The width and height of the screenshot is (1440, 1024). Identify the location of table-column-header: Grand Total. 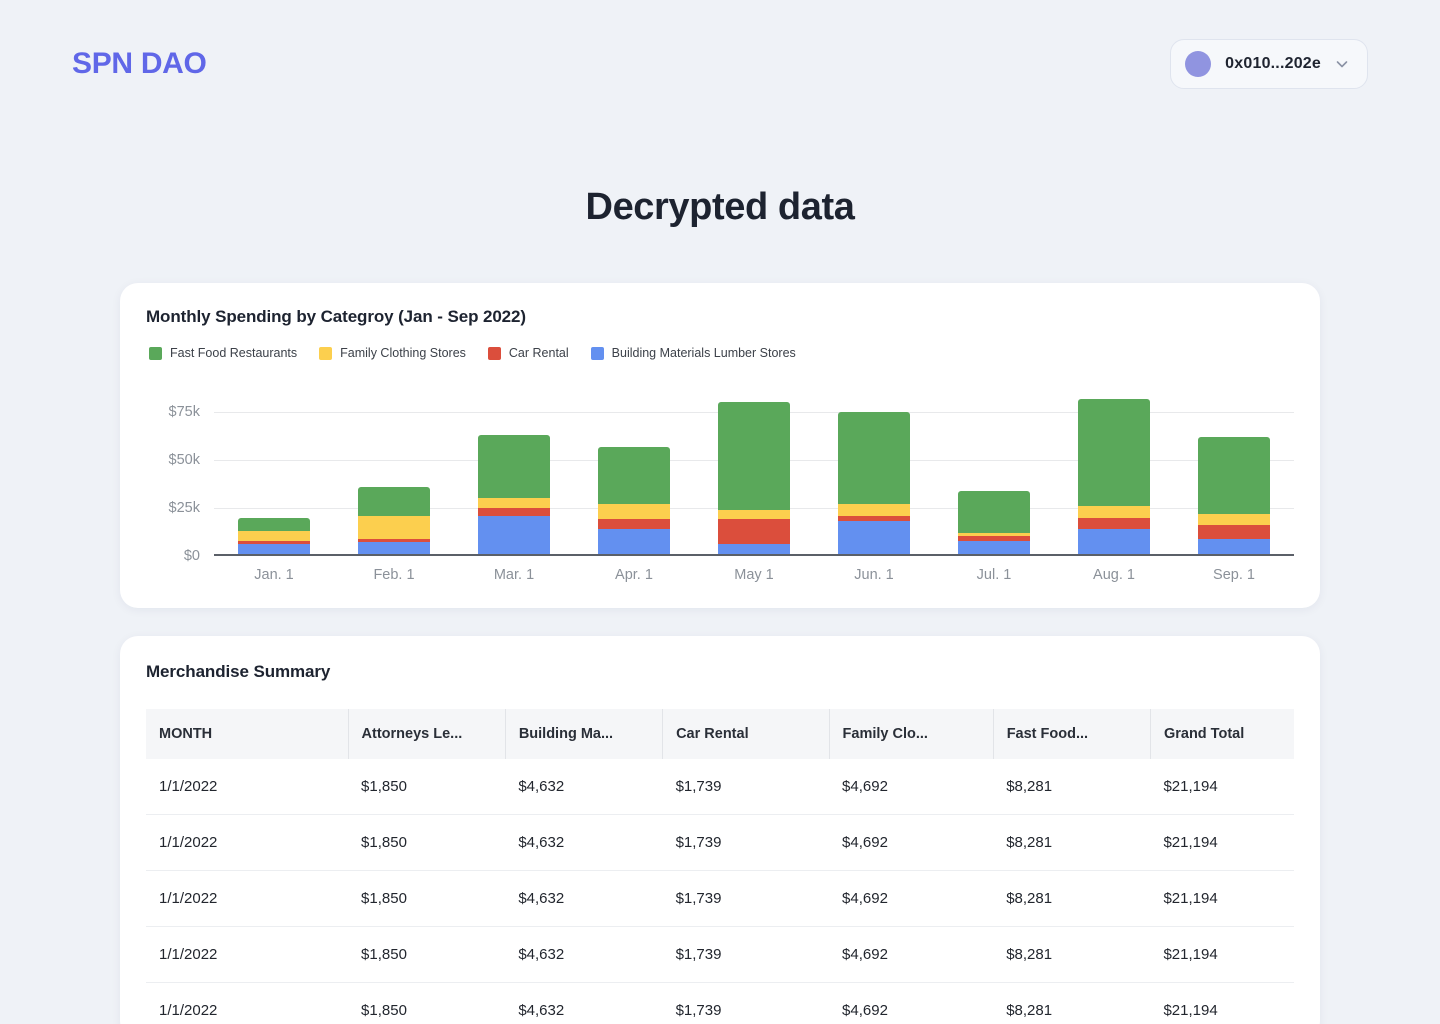
(1222, 734).